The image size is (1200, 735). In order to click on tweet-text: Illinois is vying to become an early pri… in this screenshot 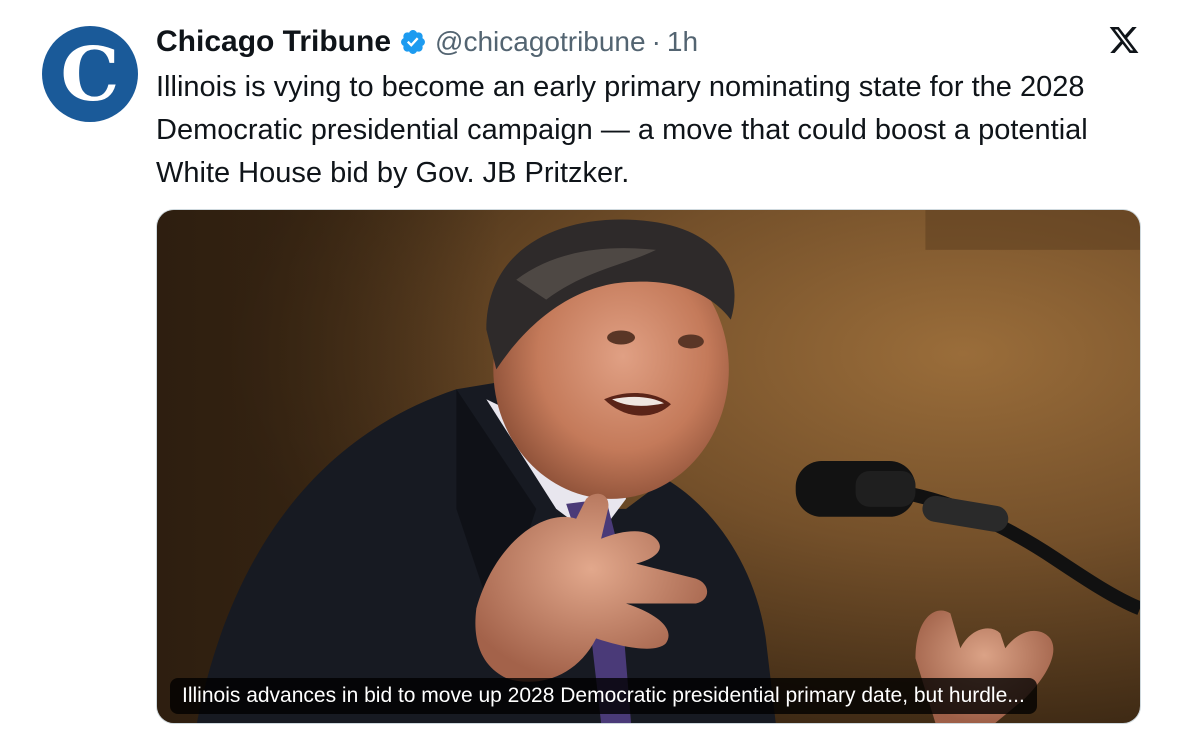, I will do `click(622, 130)`.